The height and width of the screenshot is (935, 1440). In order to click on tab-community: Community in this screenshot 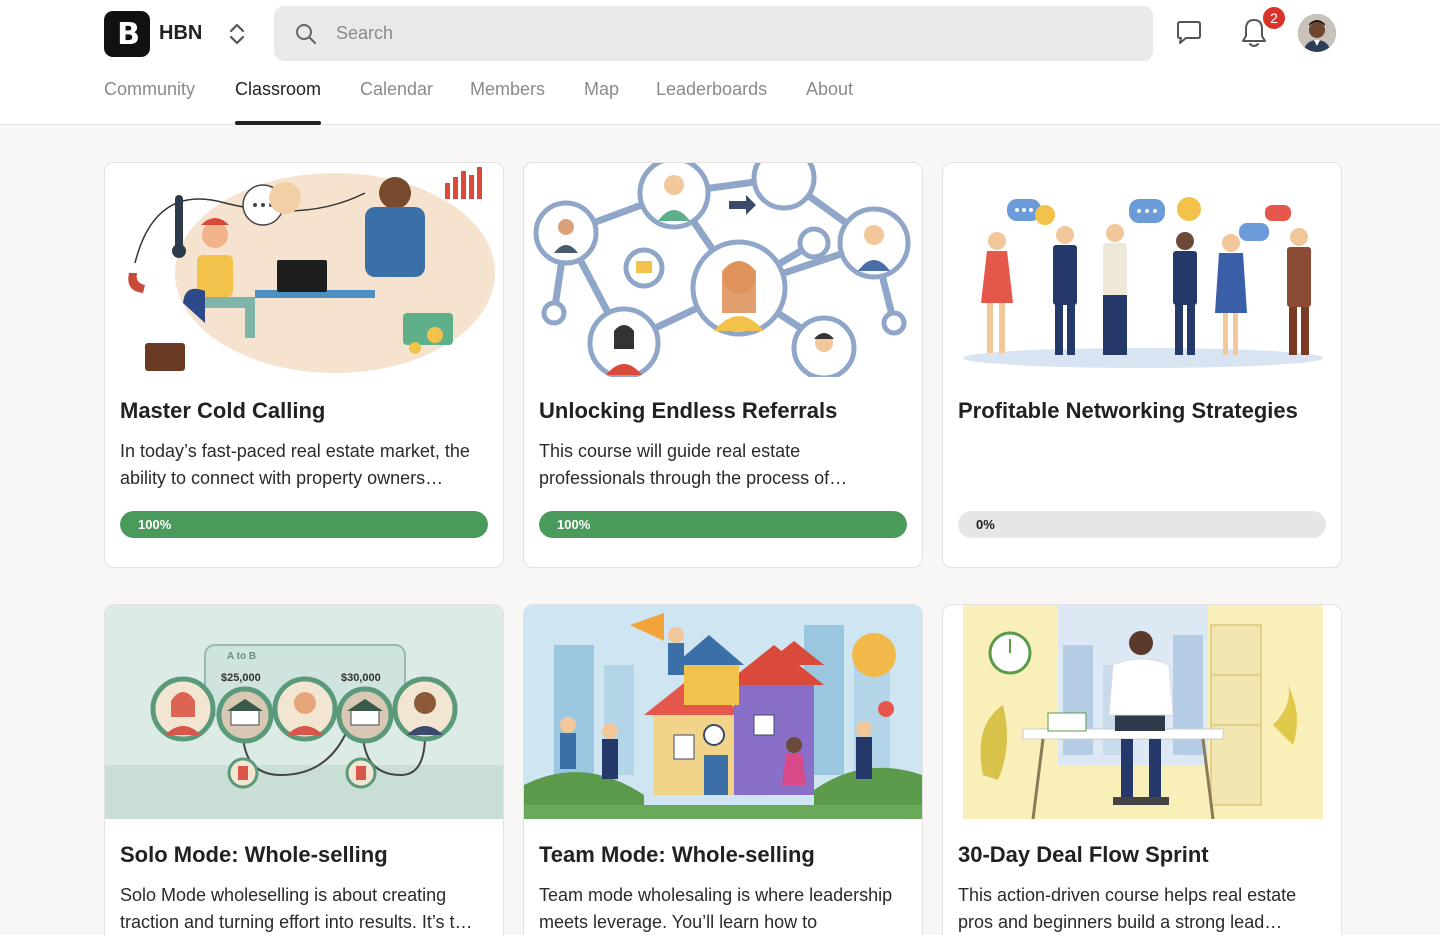, I will do `click(149, 102)`.